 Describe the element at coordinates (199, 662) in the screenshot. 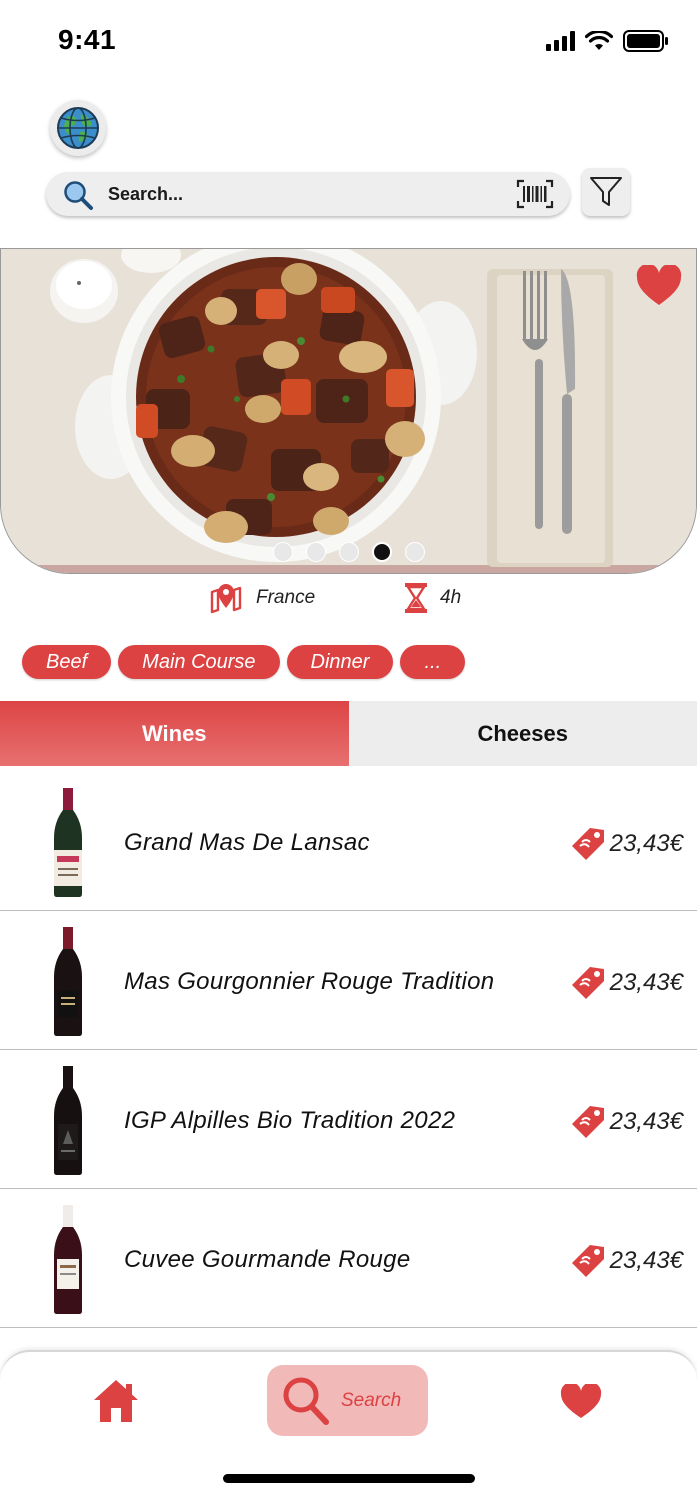

I see `tag-main-course: Main Course` at that location.